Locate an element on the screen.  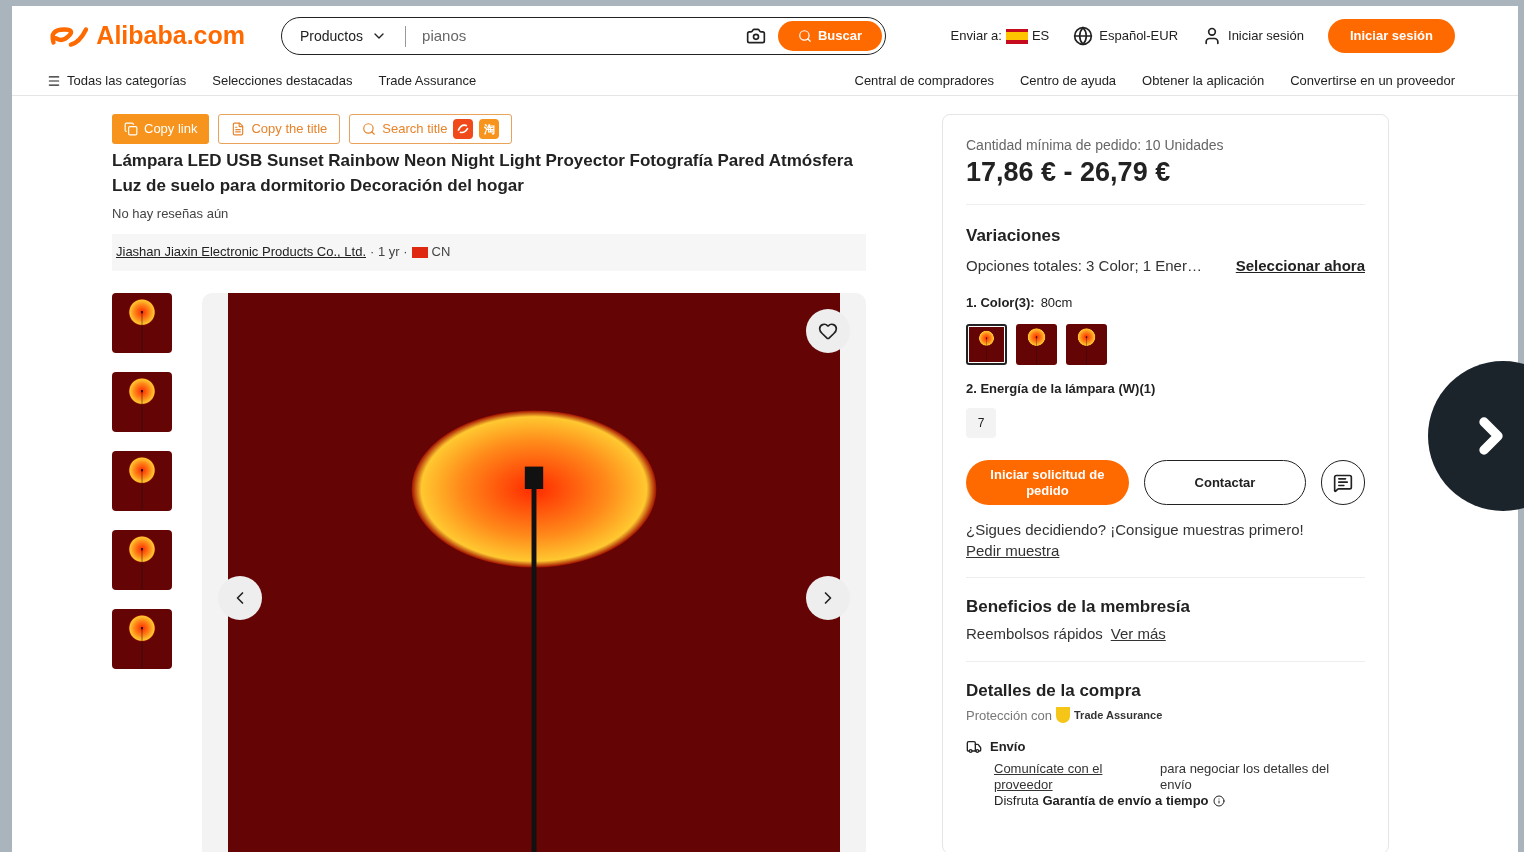
color-label: 1. Color(3): is located at coordinates (1000, 303).